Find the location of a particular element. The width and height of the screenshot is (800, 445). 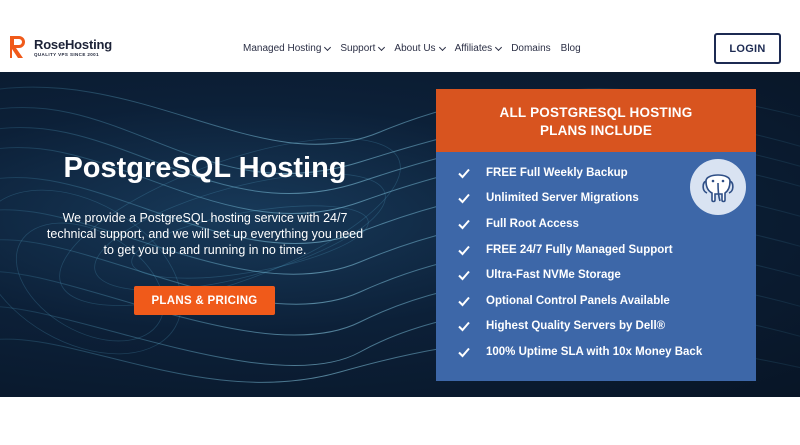

feature-label: 100% Uptime SLA with 10x Money Back is located at coordinates (594, 351).